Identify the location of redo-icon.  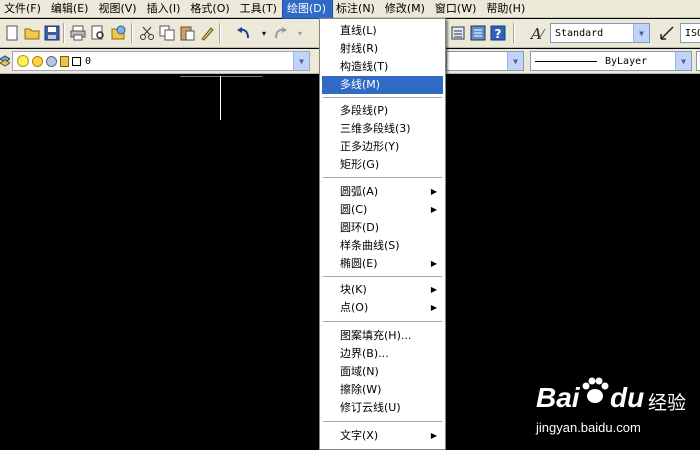
(280, 33).